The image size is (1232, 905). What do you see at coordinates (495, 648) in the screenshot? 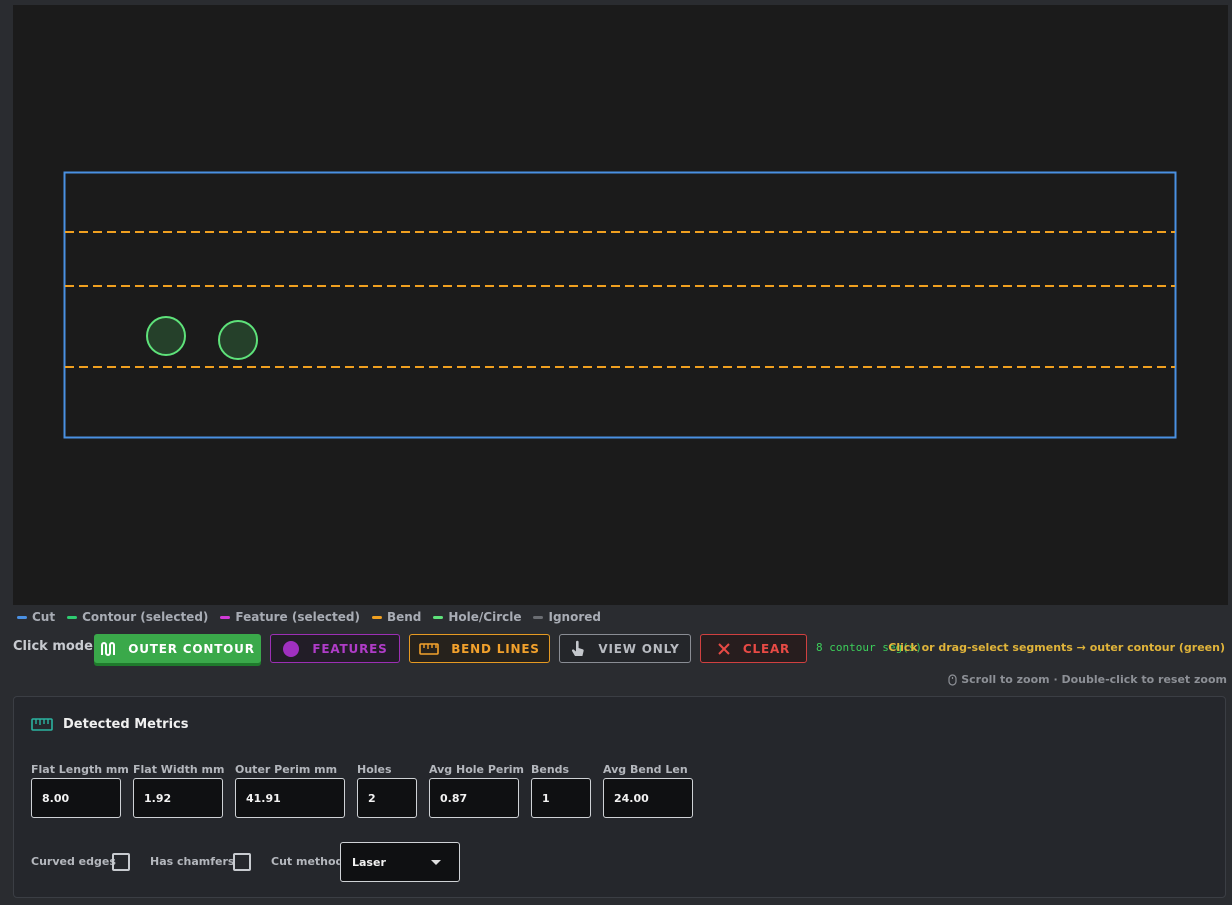
I see `bend-lines-label: BEND LINES` at bounding box center [495, 648].